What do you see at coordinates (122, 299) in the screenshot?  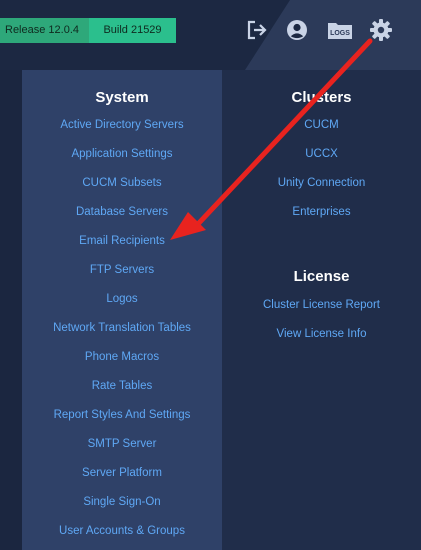 I see `menu-link-logos: Logos` at bounding box center [122, 299].